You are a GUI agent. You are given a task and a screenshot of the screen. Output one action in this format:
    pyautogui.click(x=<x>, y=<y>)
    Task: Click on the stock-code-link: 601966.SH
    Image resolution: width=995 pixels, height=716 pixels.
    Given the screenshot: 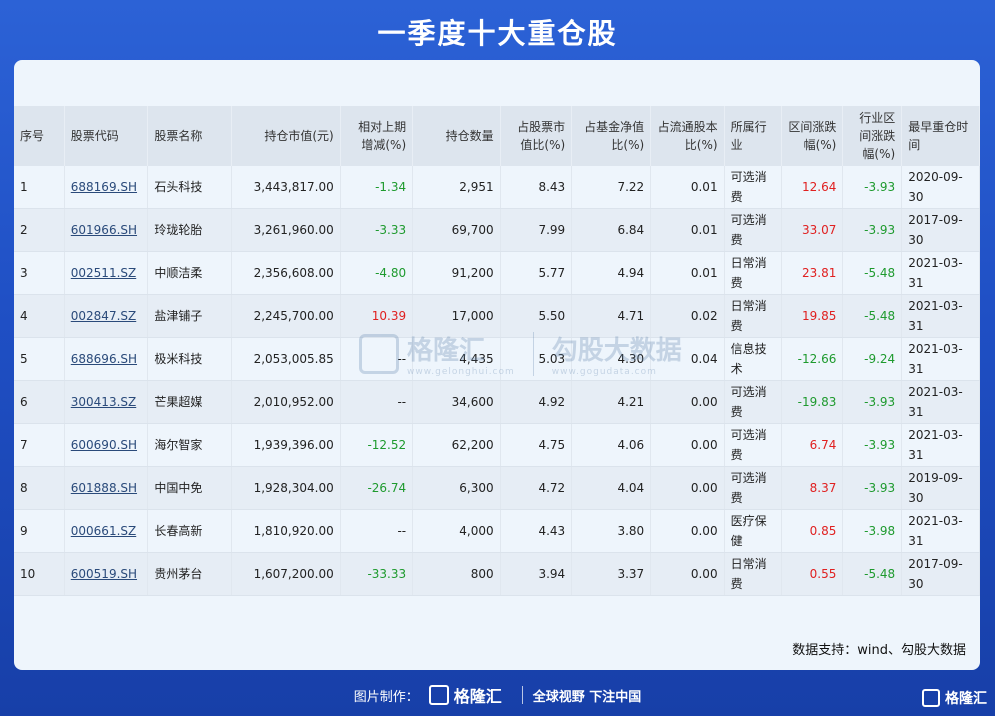 What is the action you would take?
    pyautogui.click(x=104, y=230)
    